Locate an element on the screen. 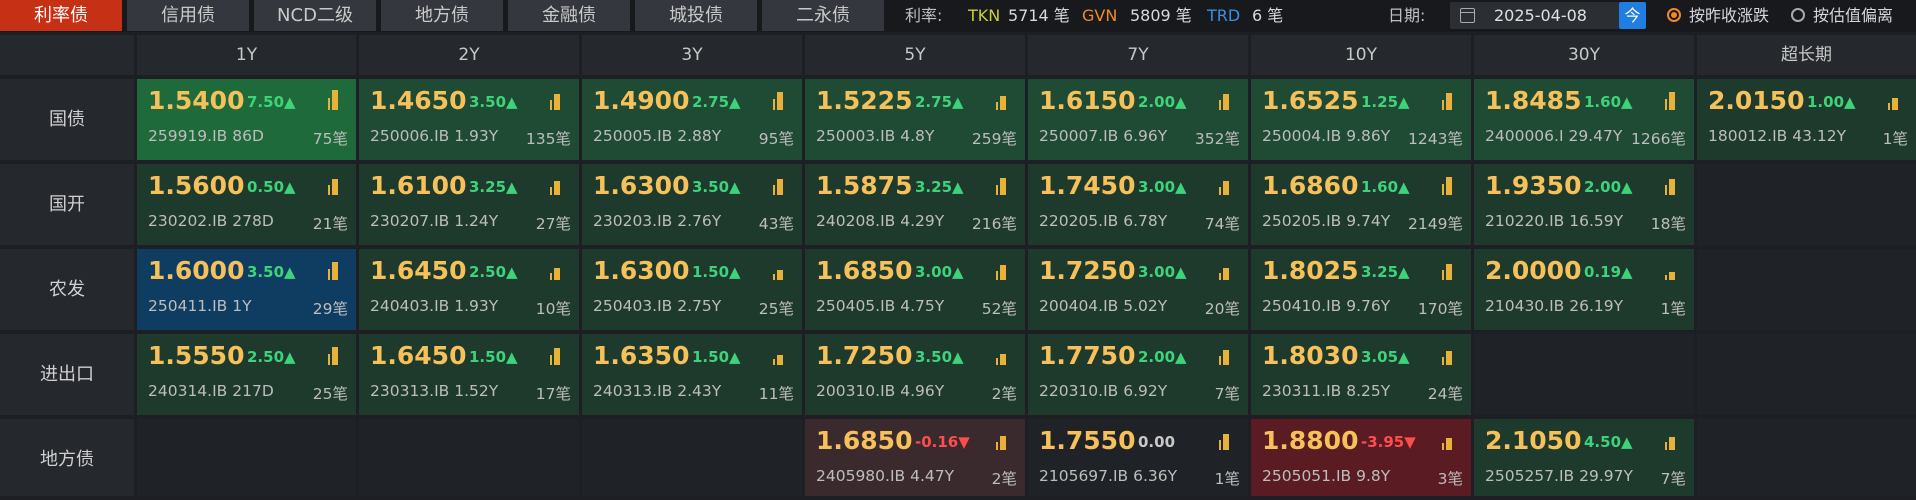  quote-cell: 1.6525 1.25▲ 250004.IB 9.86Y 1243笔 is located at coordinates (1361, 119).